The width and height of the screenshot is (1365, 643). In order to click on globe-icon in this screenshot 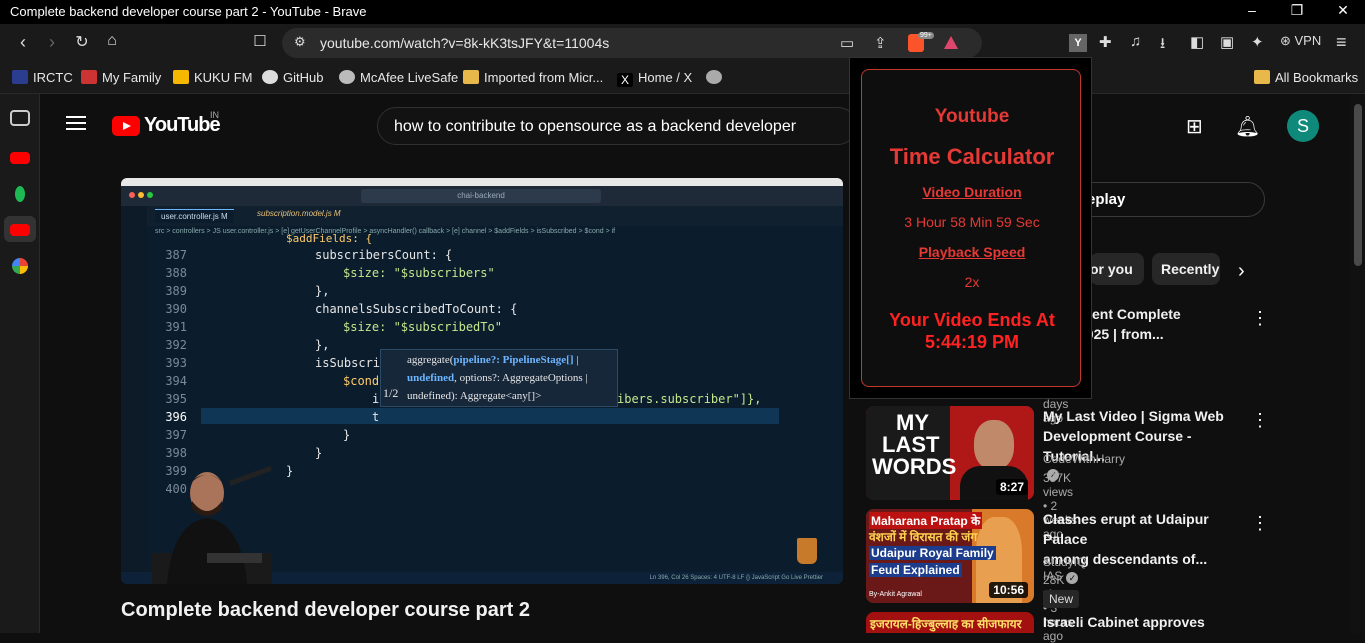, I will do `click(714, 77)`.